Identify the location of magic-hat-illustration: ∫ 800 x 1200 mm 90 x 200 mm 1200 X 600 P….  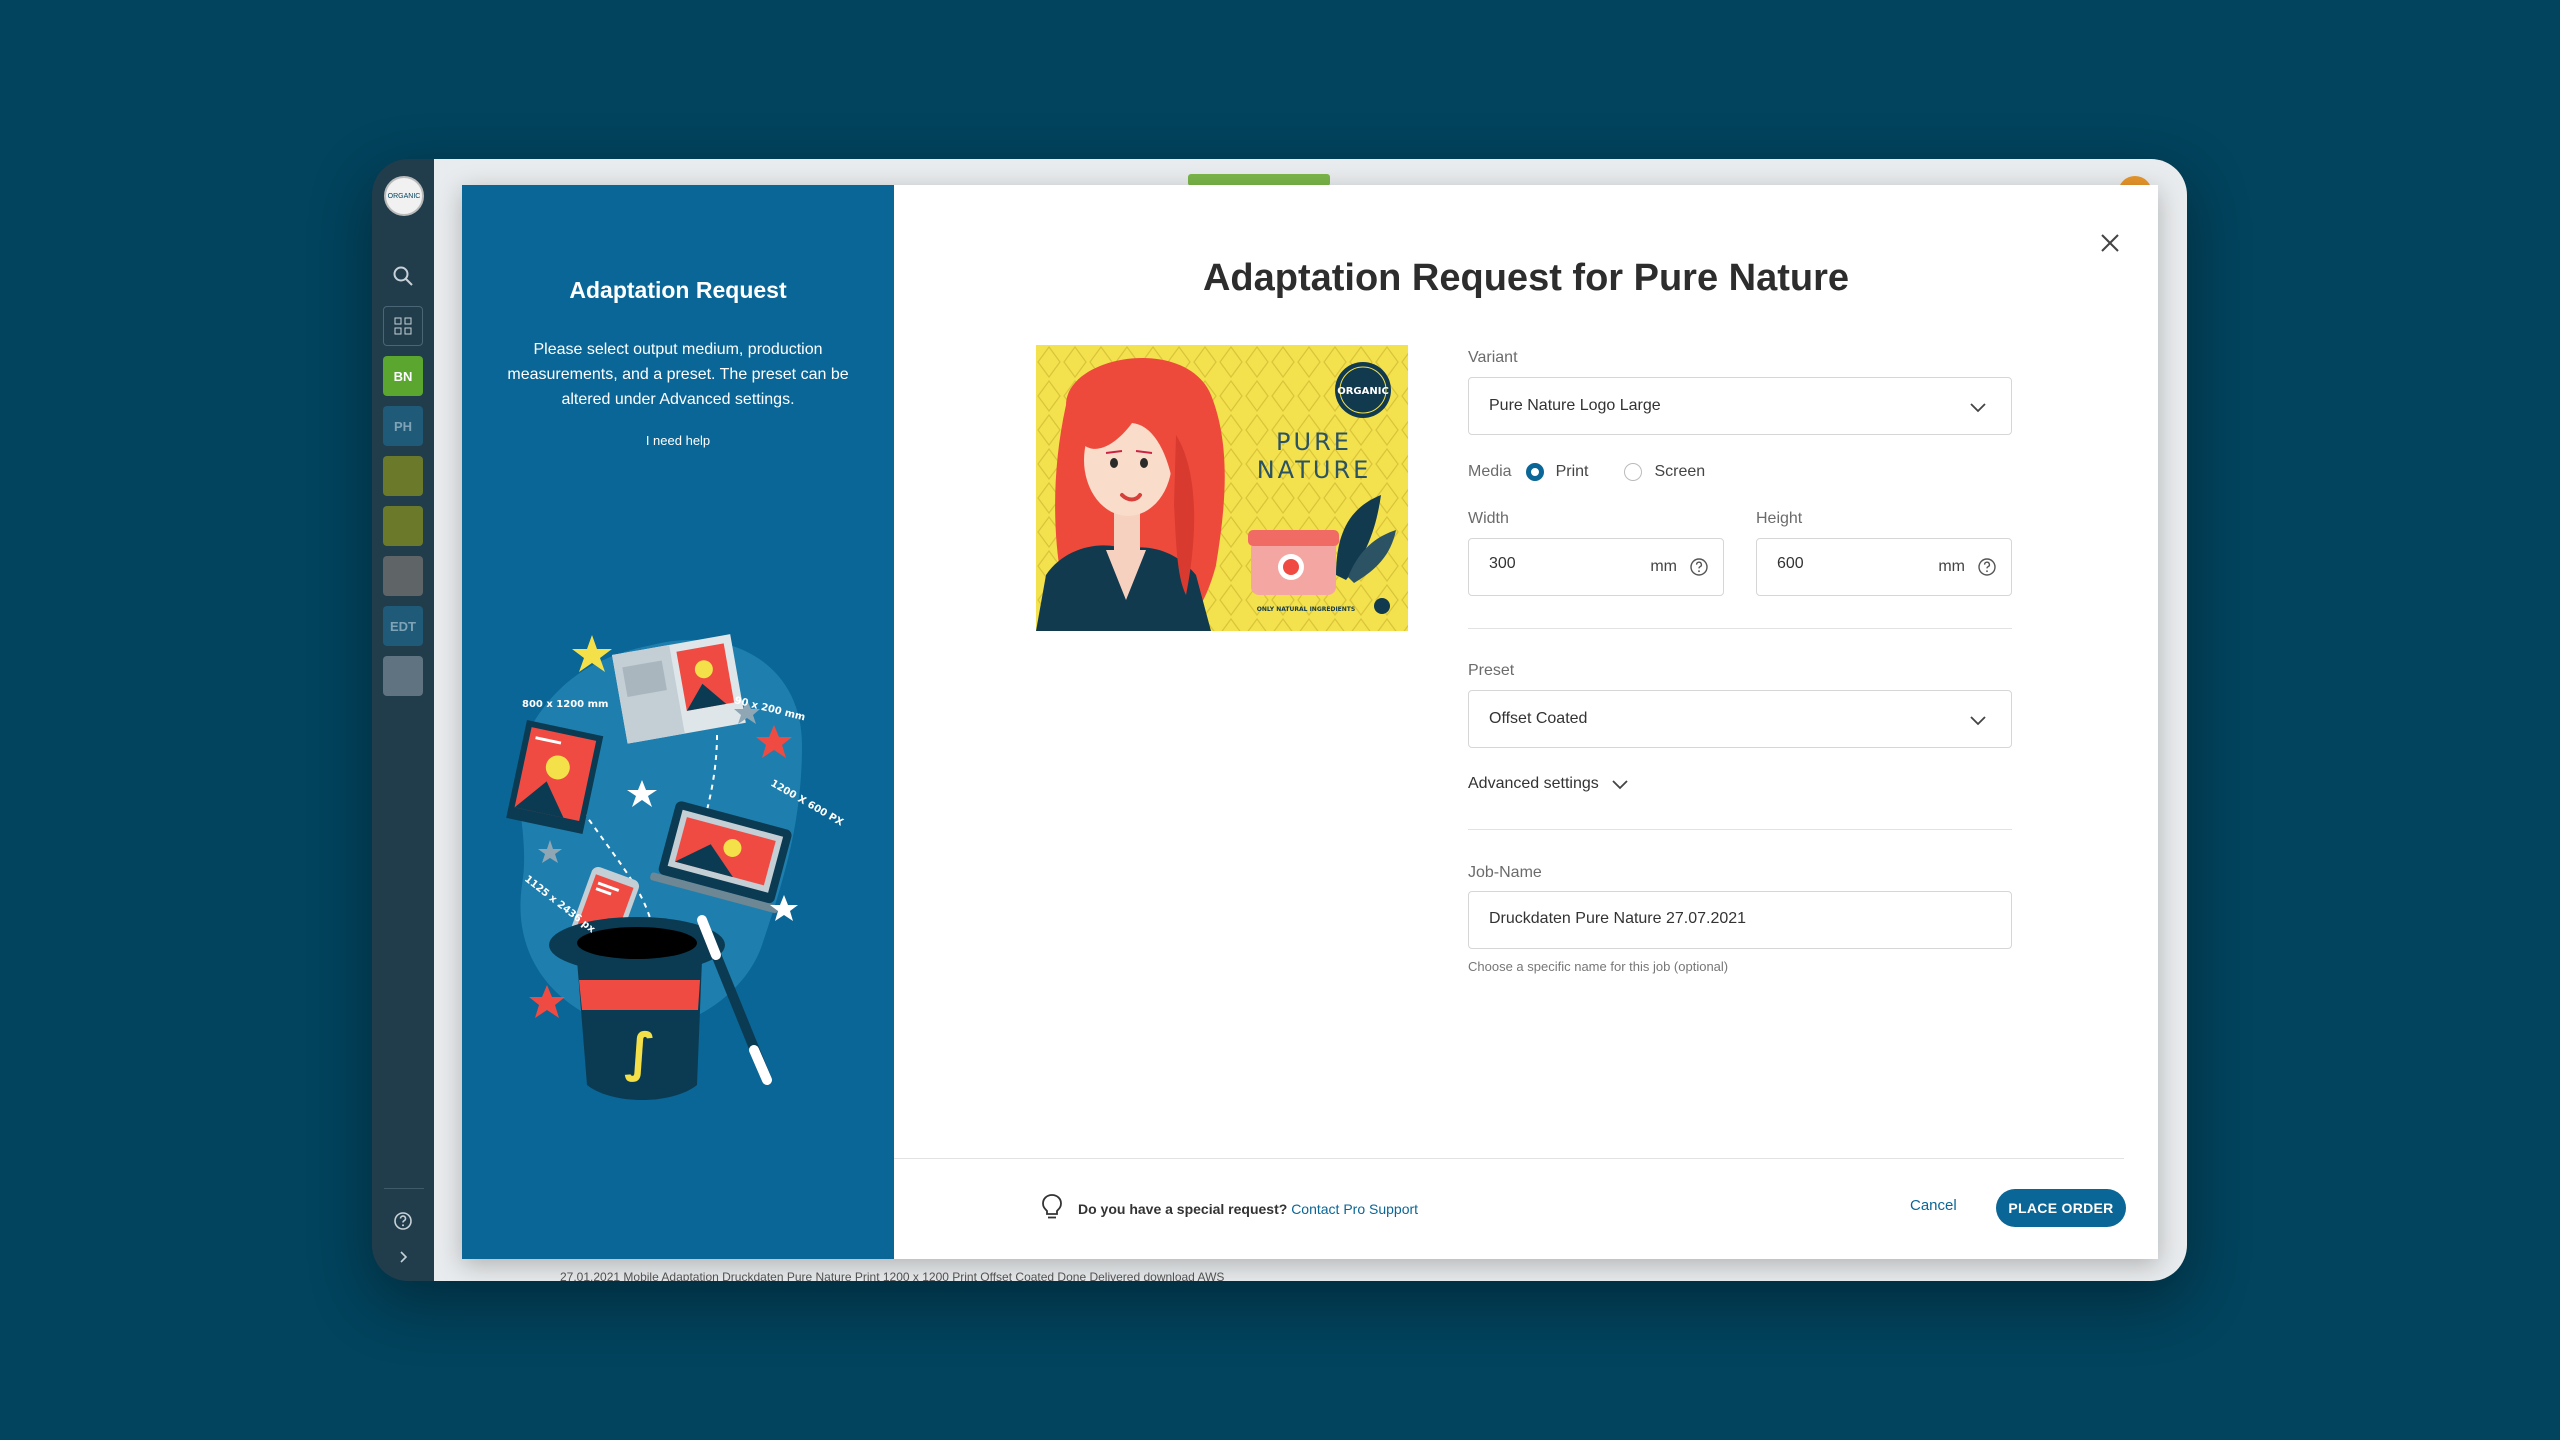
(675, 867).